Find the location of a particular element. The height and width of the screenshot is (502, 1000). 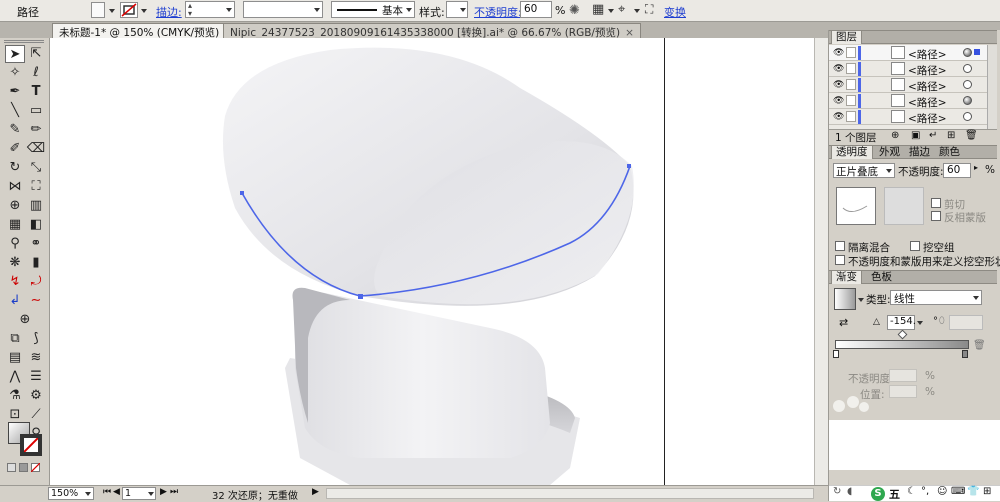

gradient-midpoint is located at coordinates (902, 334).